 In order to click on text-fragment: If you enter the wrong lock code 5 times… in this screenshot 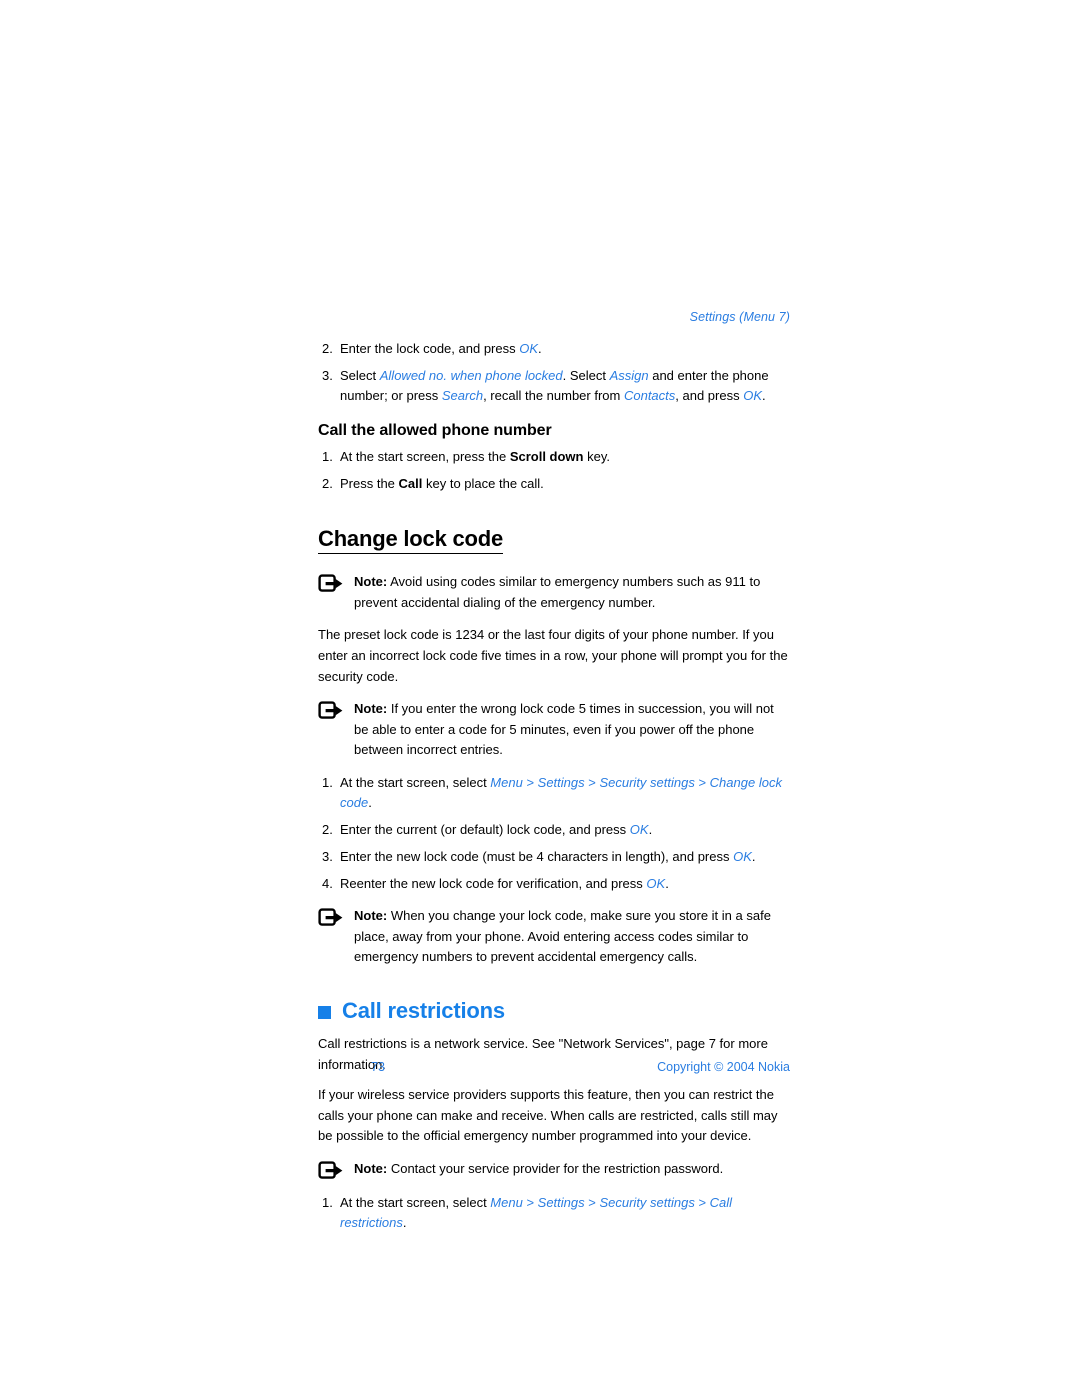, I will do `click(564, 729)`.